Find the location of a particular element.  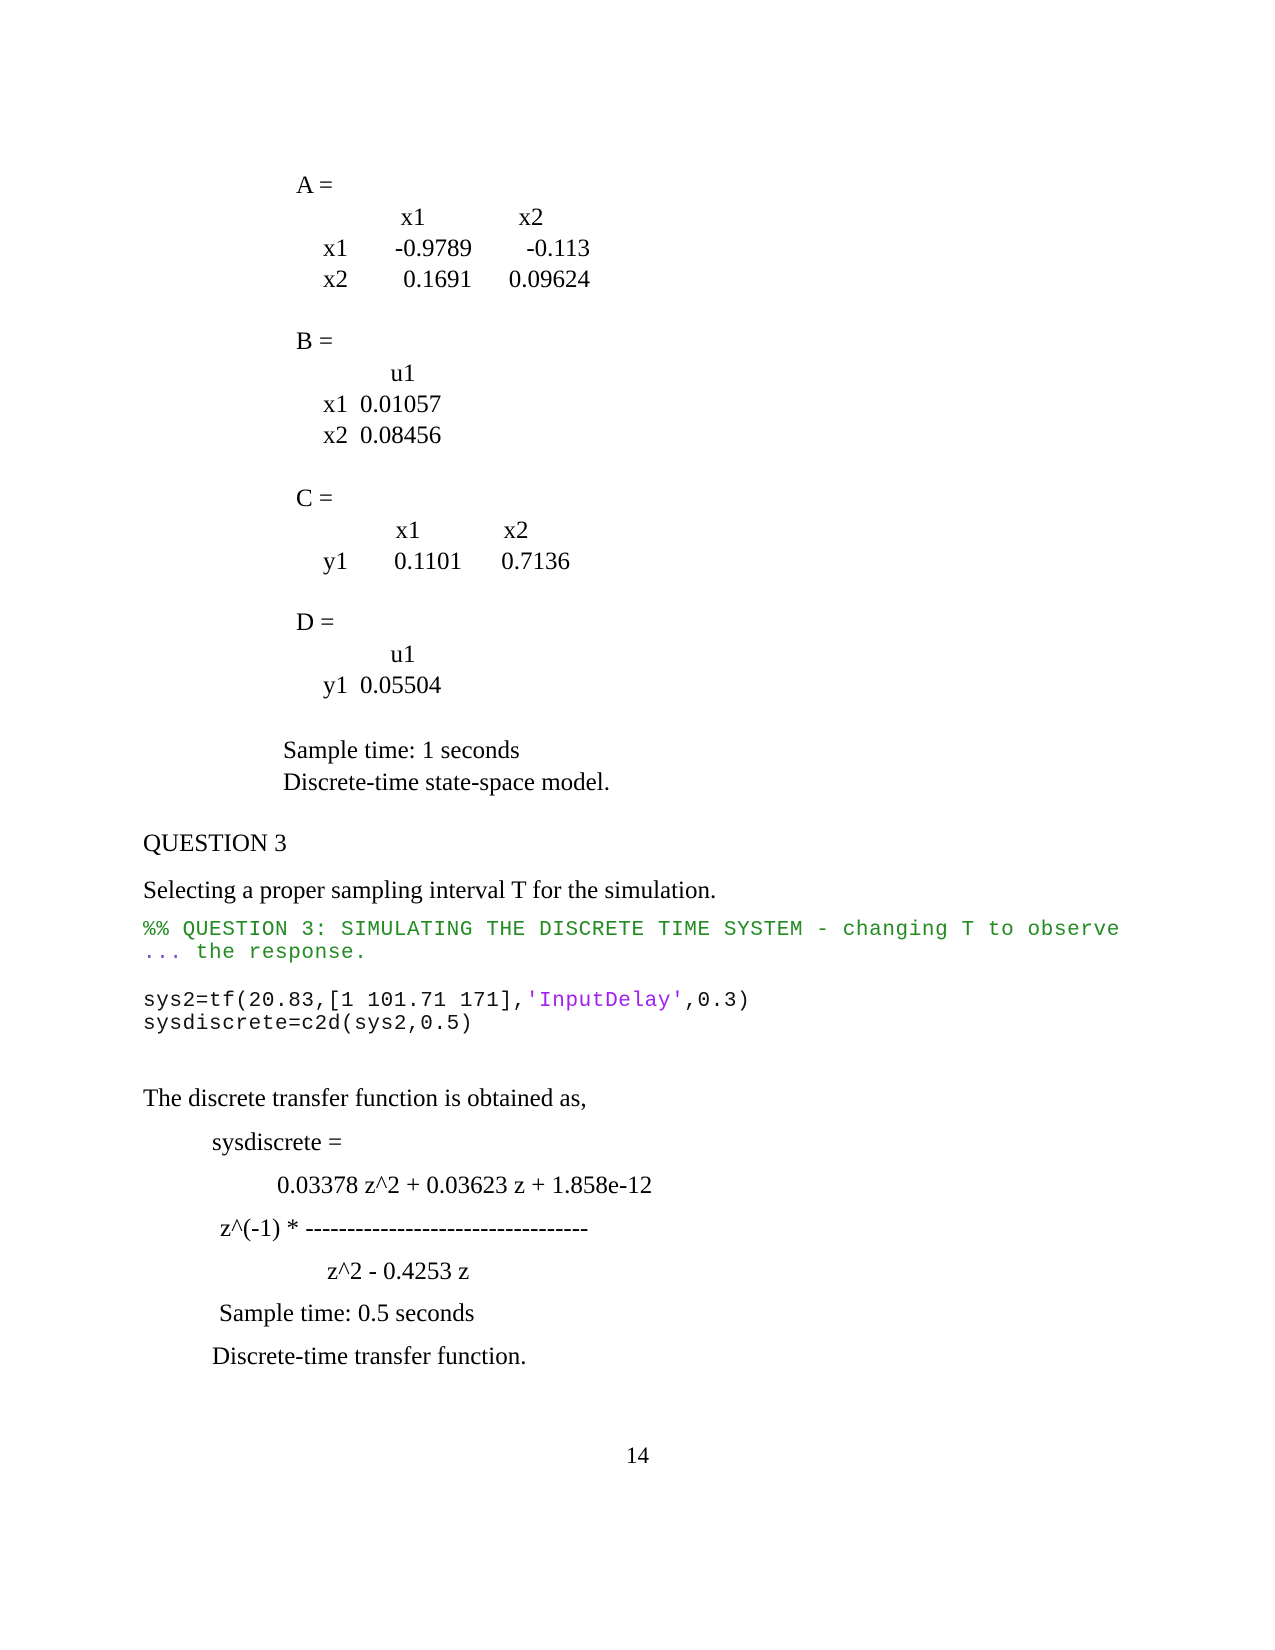

result-variable-name: sysdiscrete = is located at coordinates (277, 1142).